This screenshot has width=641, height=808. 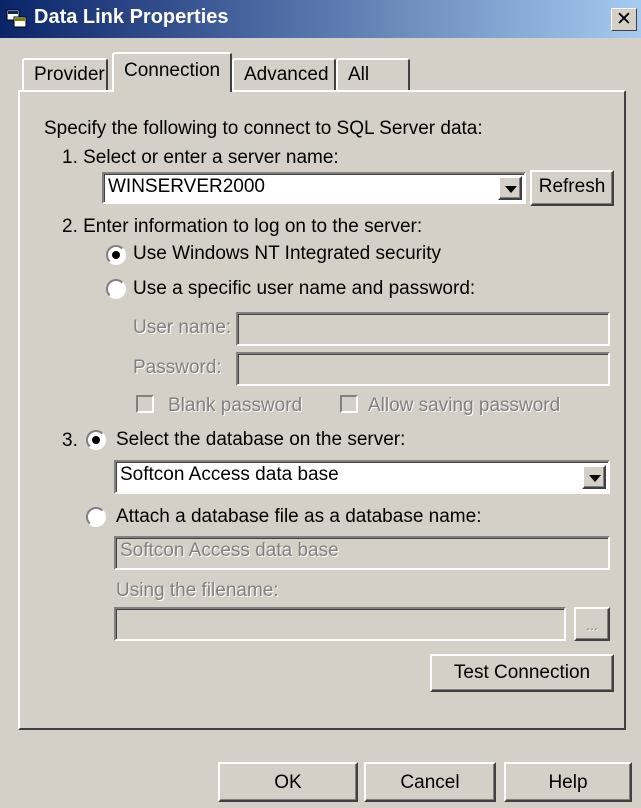 I want to click on tab-all: All, so click(x=373, y=74).